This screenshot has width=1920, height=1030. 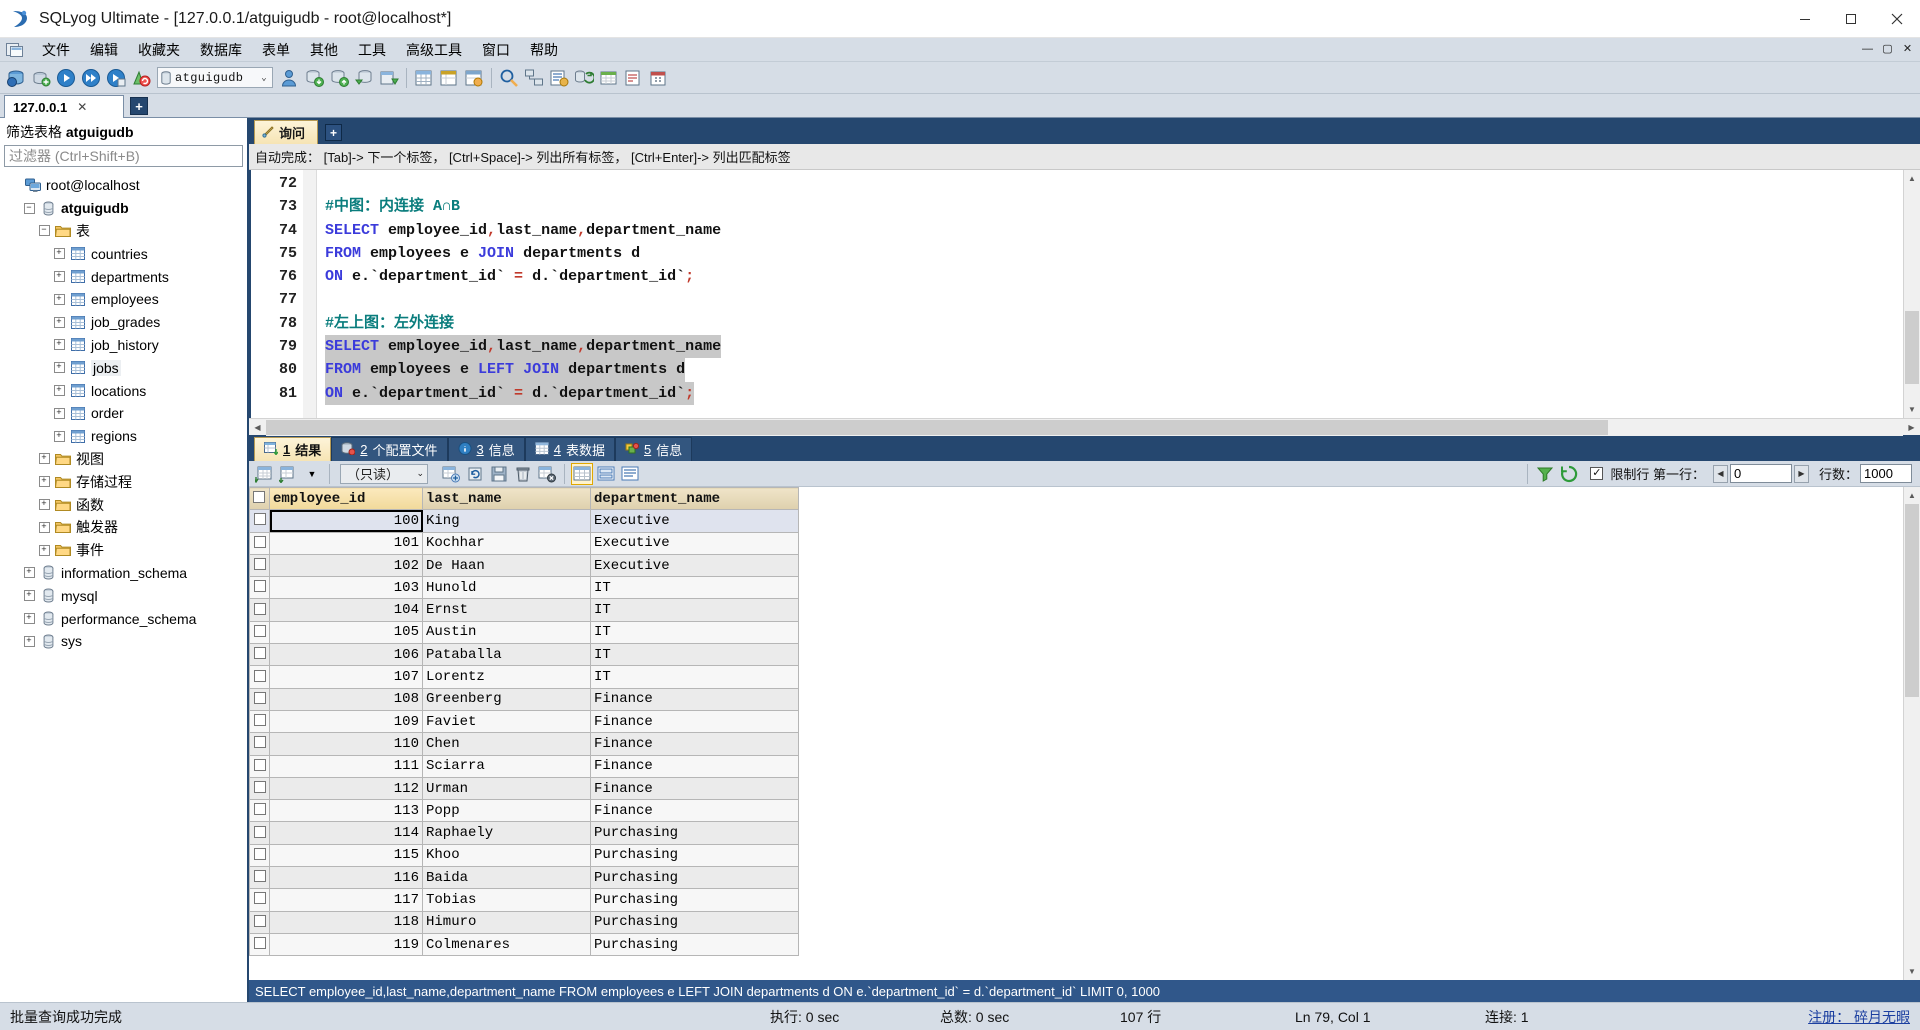 I want to click on table-cell: 100, so click(x=346, y=521).